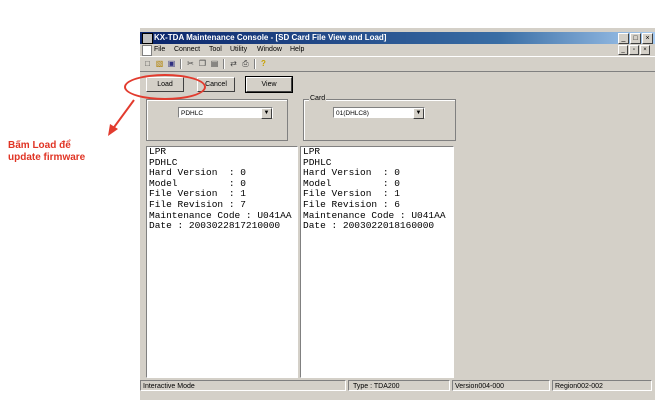  I want to click on connect-icon: ⇄, so click(233, 63).